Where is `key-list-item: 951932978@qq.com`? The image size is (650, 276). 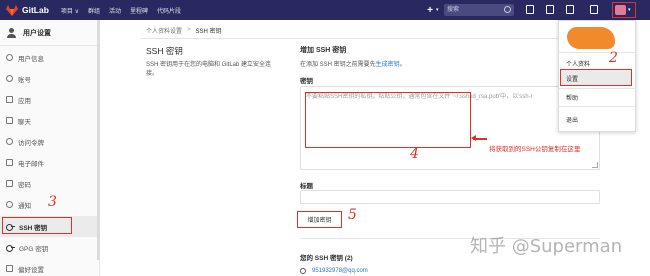 key-list-item: 951932978@qq.com is located at coordinates (340, 271).